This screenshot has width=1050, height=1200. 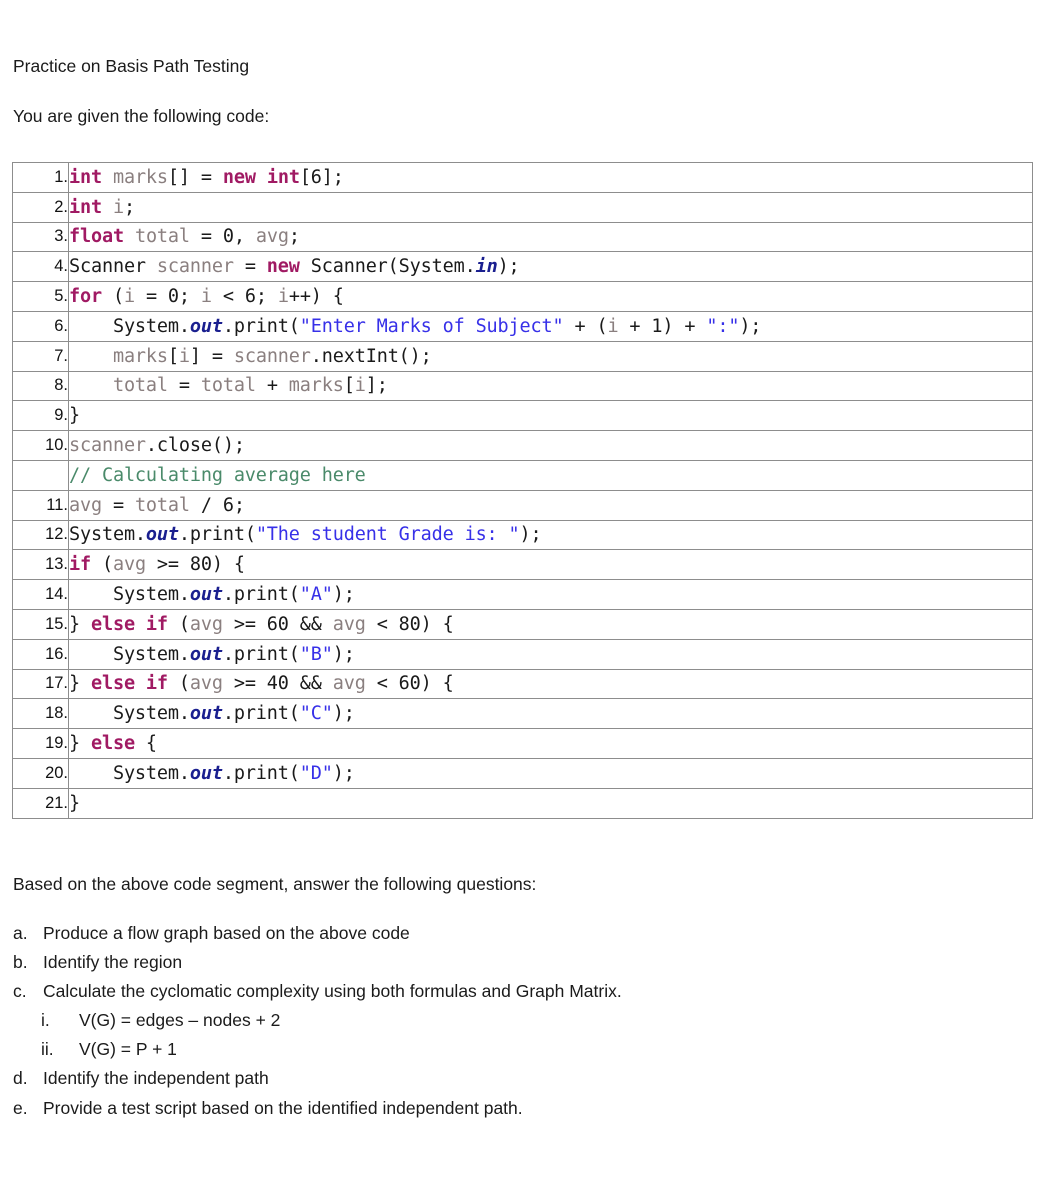 What do you see at coordinates (145, 744) in the screenshot?
I see `code-token: {` at bounding box center [145, 744].